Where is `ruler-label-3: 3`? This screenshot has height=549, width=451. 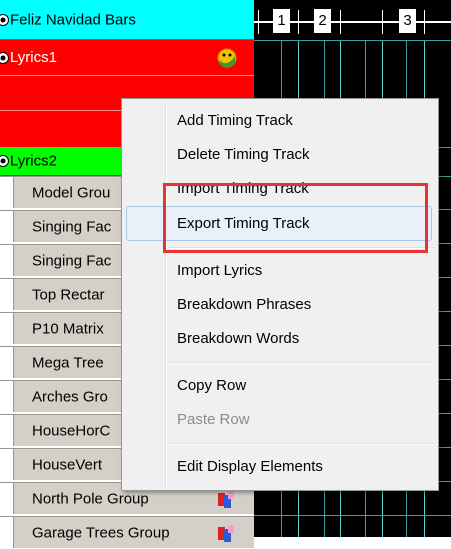 ruler-label-3: 3 is located at coordinates (407, 21).